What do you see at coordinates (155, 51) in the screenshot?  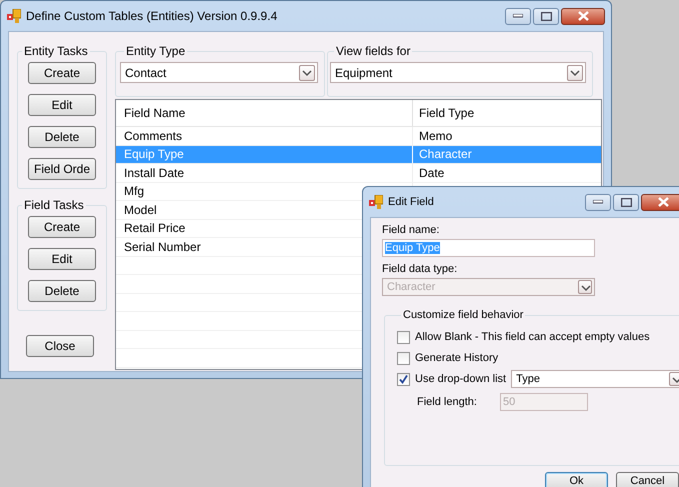 I see `field-label: Entity Type` at bounding box center [155, 51].